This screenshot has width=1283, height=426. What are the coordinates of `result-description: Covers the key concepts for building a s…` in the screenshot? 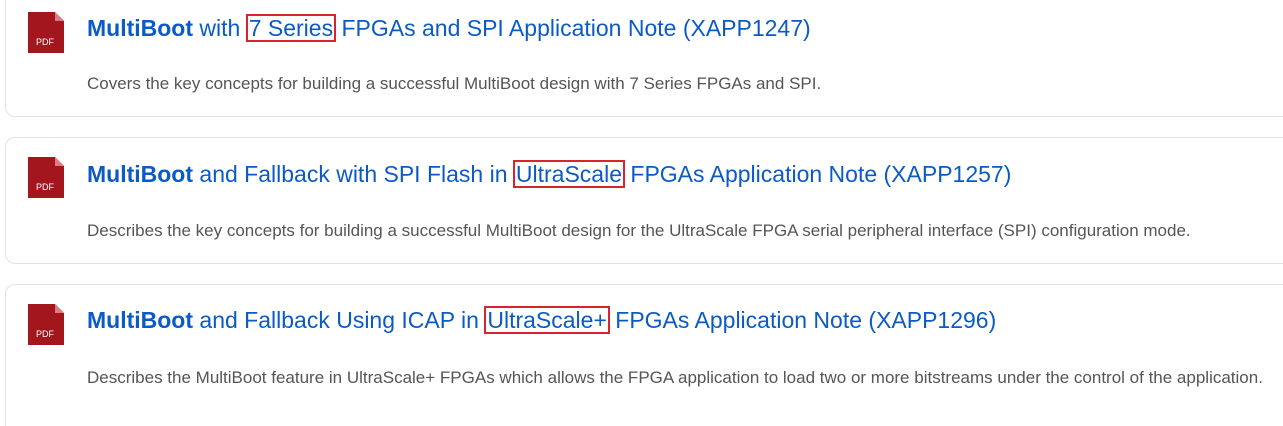 It's located at (454, 83).